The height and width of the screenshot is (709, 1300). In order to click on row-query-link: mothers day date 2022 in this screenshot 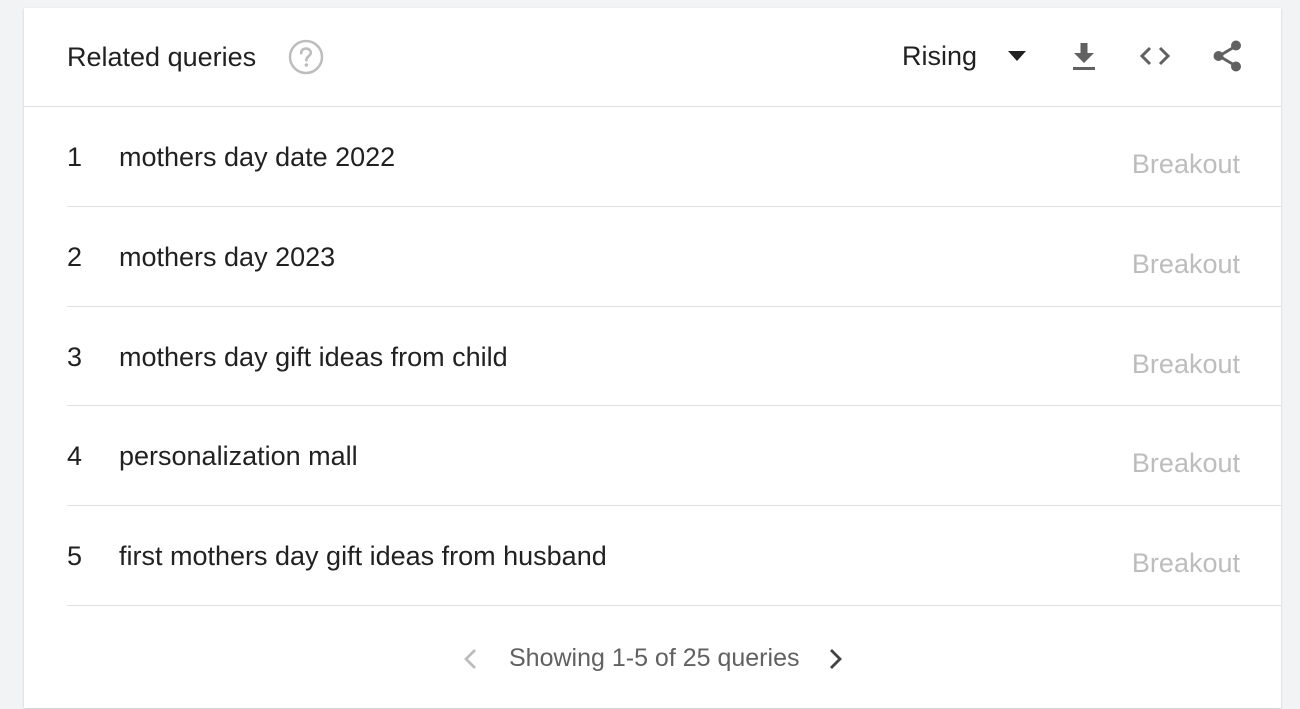, I will do `click(257, 157)`.